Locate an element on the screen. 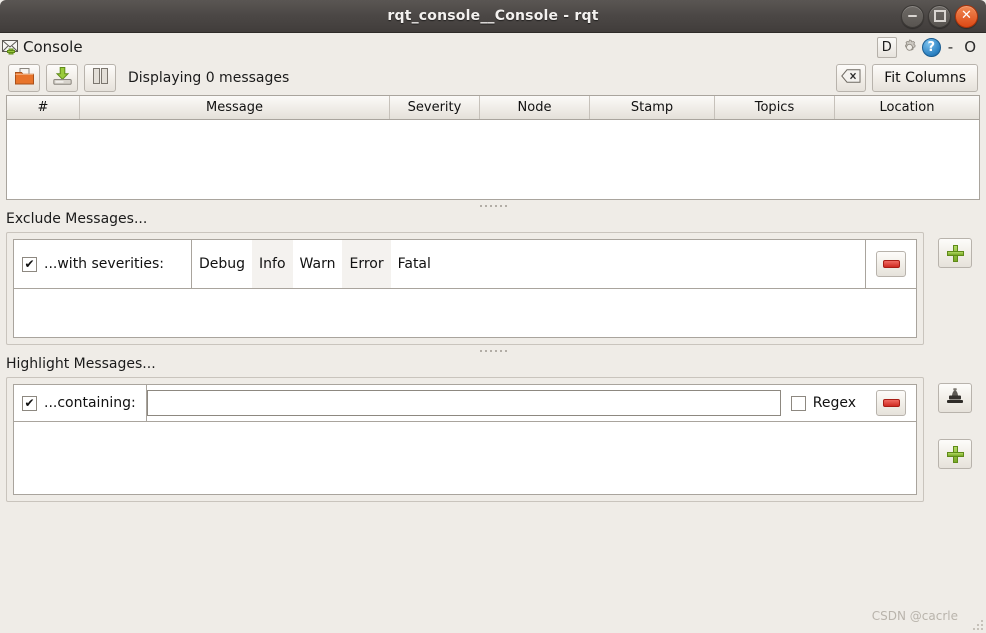 The height and width of the screenshot is (633, 986). maximize-button is located at coordinates (939, 16).